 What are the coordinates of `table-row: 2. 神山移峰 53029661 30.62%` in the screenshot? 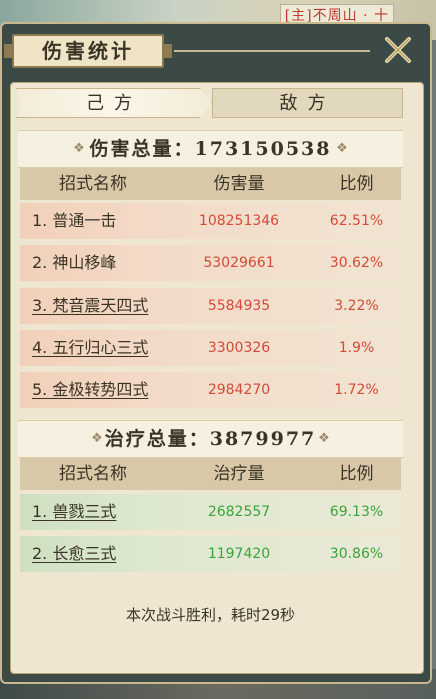 It's located at (210, 263).